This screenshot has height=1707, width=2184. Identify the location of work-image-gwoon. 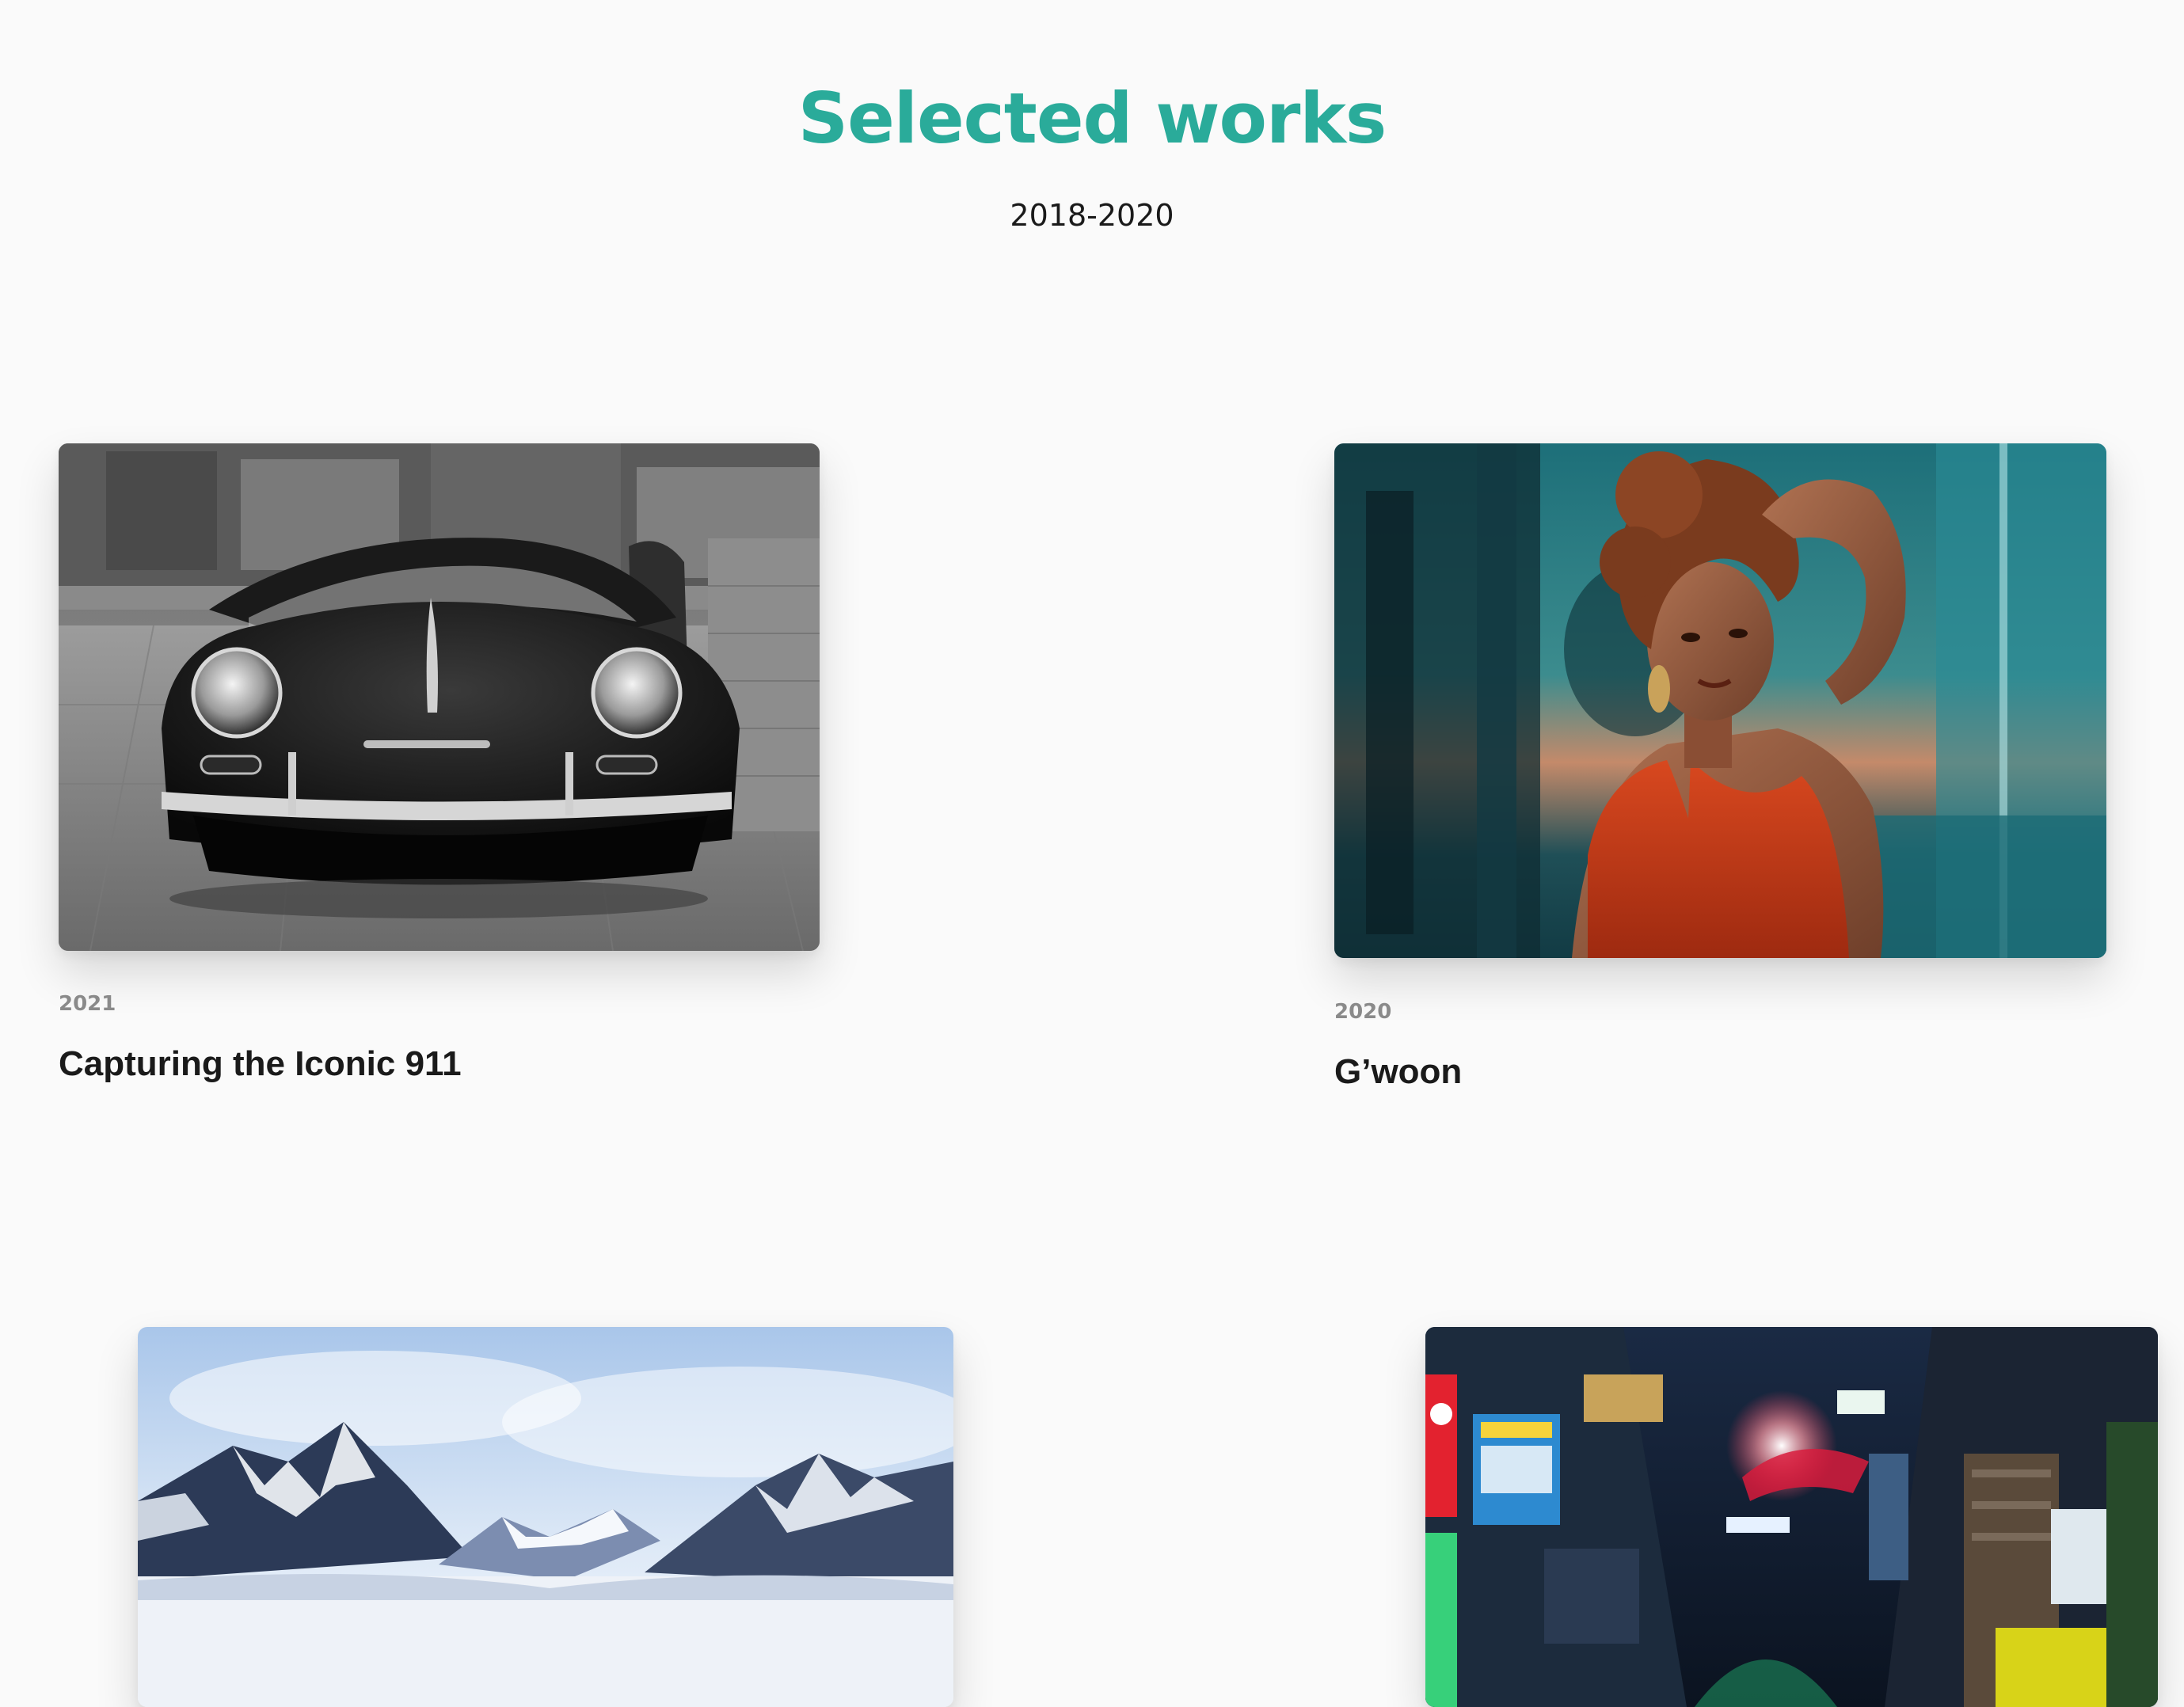
(1720, 700).